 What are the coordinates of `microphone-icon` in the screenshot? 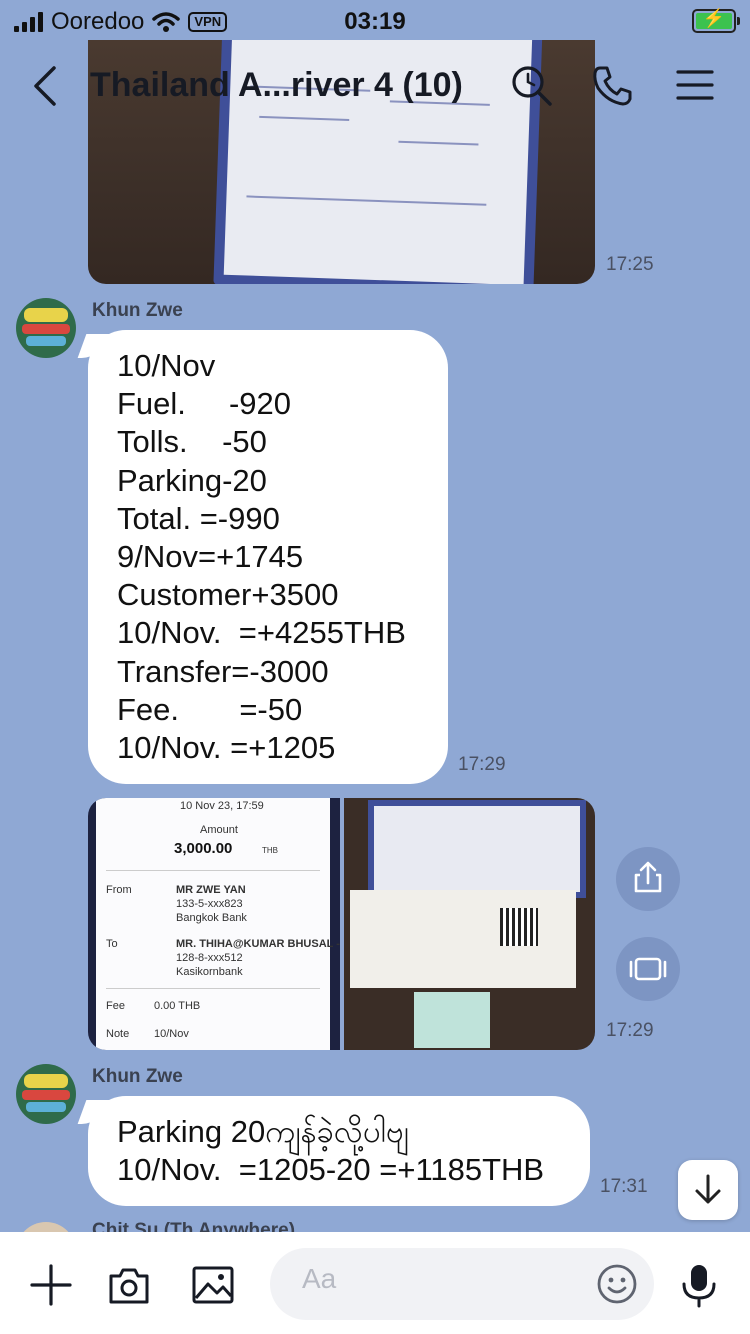 It's located at (699, 1285).